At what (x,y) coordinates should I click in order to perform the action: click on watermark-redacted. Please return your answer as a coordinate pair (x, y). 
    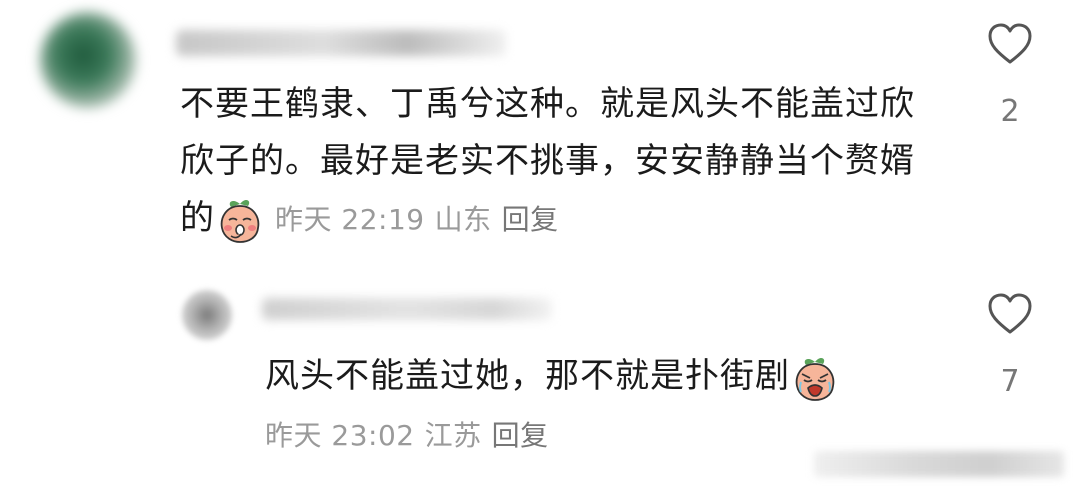
    Looking at the image, I should click on (939, 464).